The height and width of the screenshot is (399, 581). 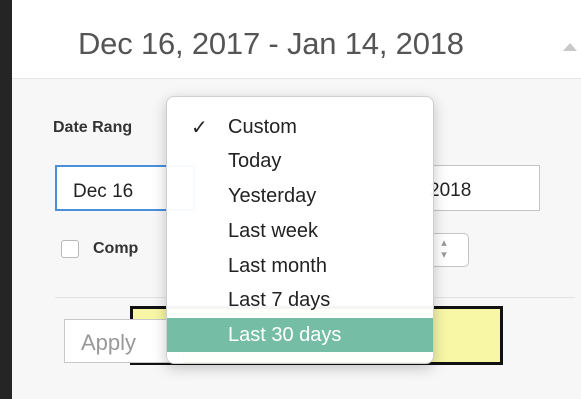 I want to click on stepper-arrows-icon: ▴ ▾, so click(x=444, y=249).